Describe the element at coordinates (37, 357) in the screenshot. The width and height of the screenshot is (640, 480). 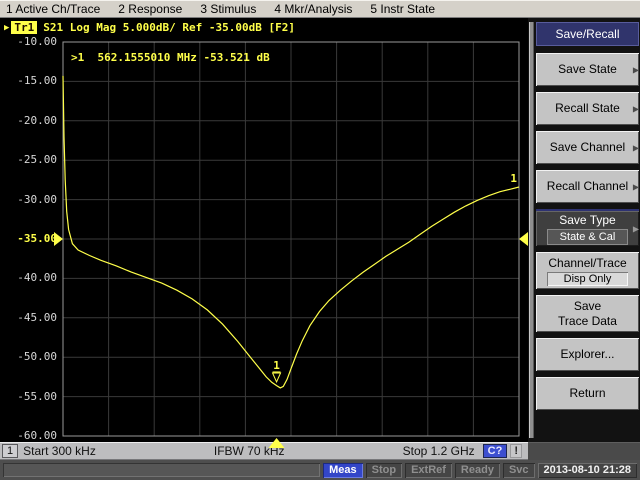
I see `y-axis-tick-label: -50.00` at that location.